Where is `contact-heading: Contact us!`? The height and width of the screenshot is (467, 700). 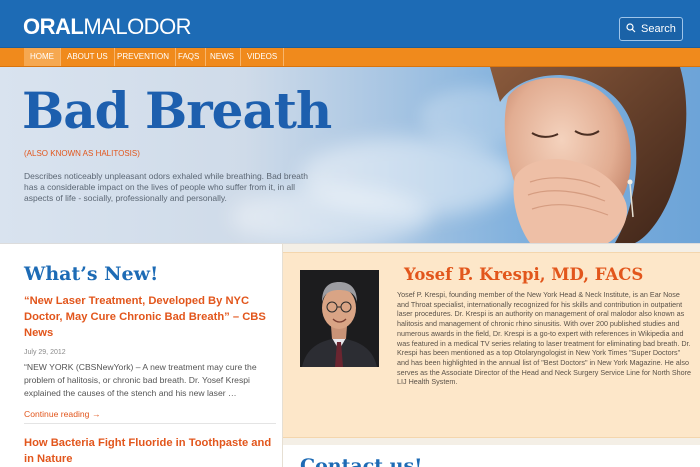
contact-heading: Contact us! is located at coordinates (361, 461).